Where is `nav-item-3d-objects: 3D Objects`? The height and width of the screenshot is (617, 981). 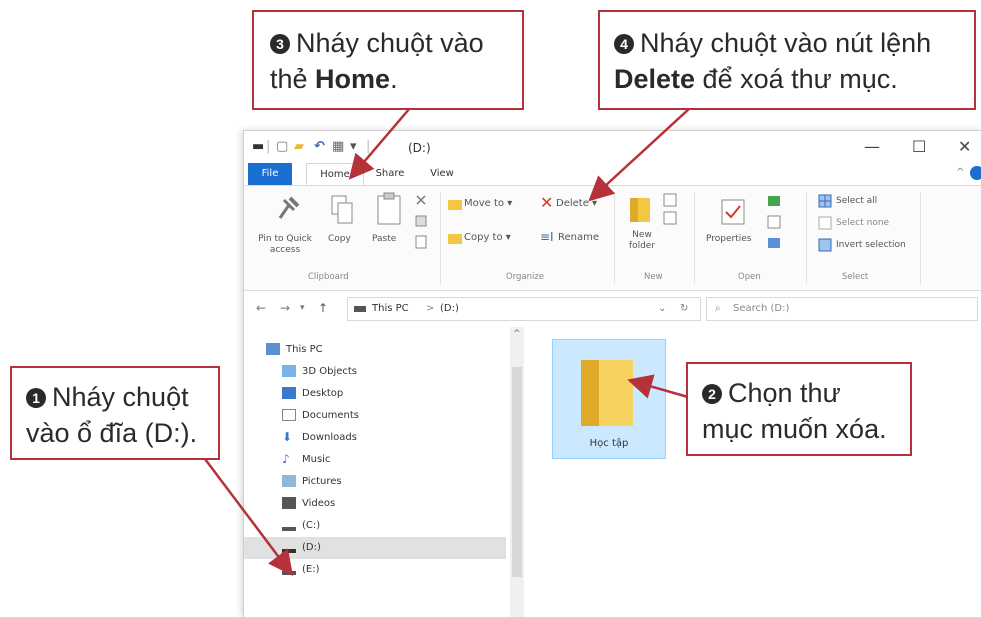
nav-item-3d-objects: 3D Objects is located at coordinates (319, 372).